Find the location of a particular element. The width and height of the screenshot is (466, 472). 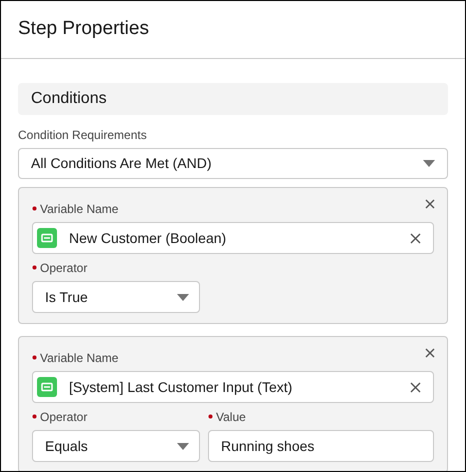

field-label: Value is located at coordinates (231, 417).